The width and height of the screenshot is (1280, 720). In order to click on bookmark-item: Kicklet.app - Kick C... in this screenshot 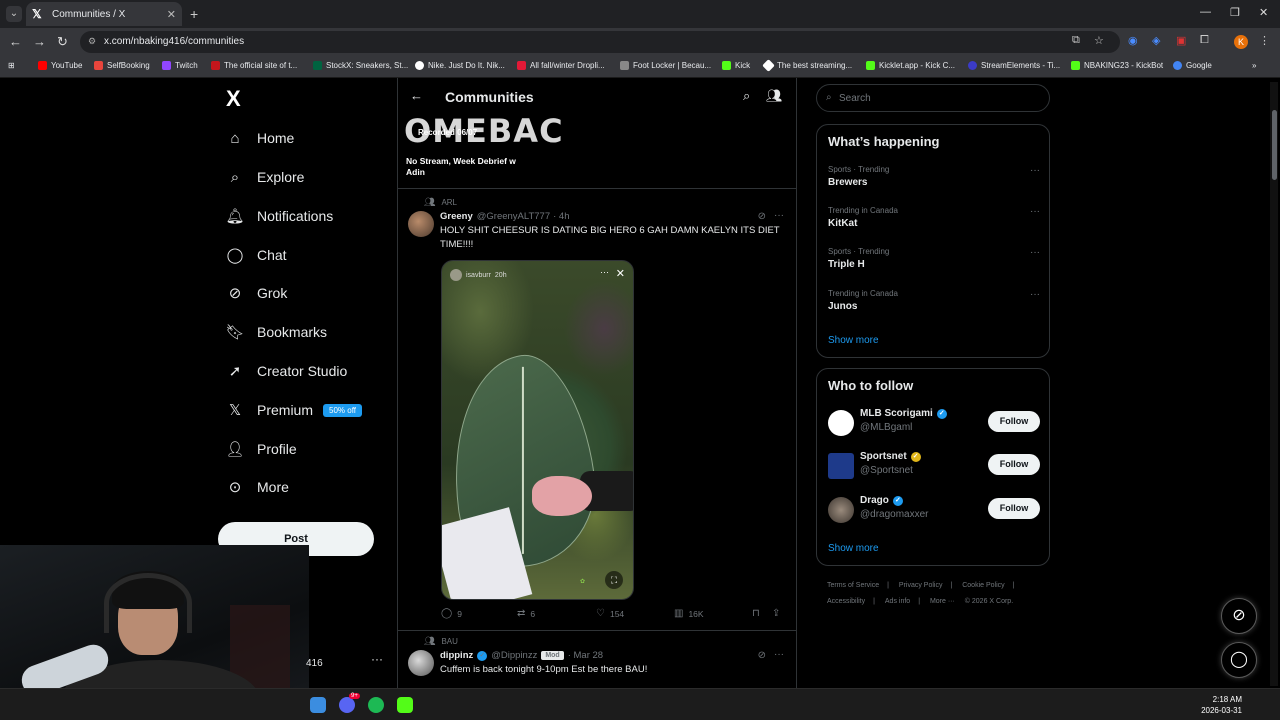, I will do `click(910, 65)`.